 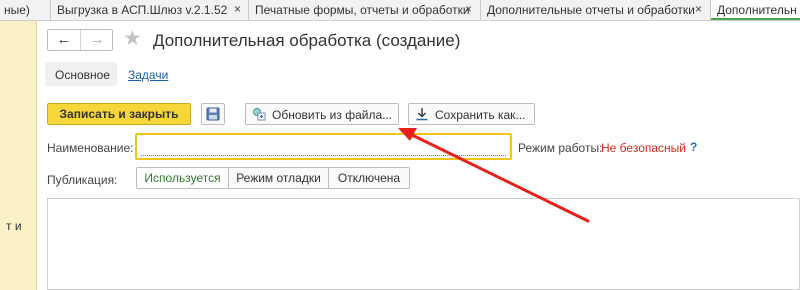 What do you see at coordinates (82, 180) in the screenshot?
I see `publication-label: Публикация:` at bounding box center [82, 180].